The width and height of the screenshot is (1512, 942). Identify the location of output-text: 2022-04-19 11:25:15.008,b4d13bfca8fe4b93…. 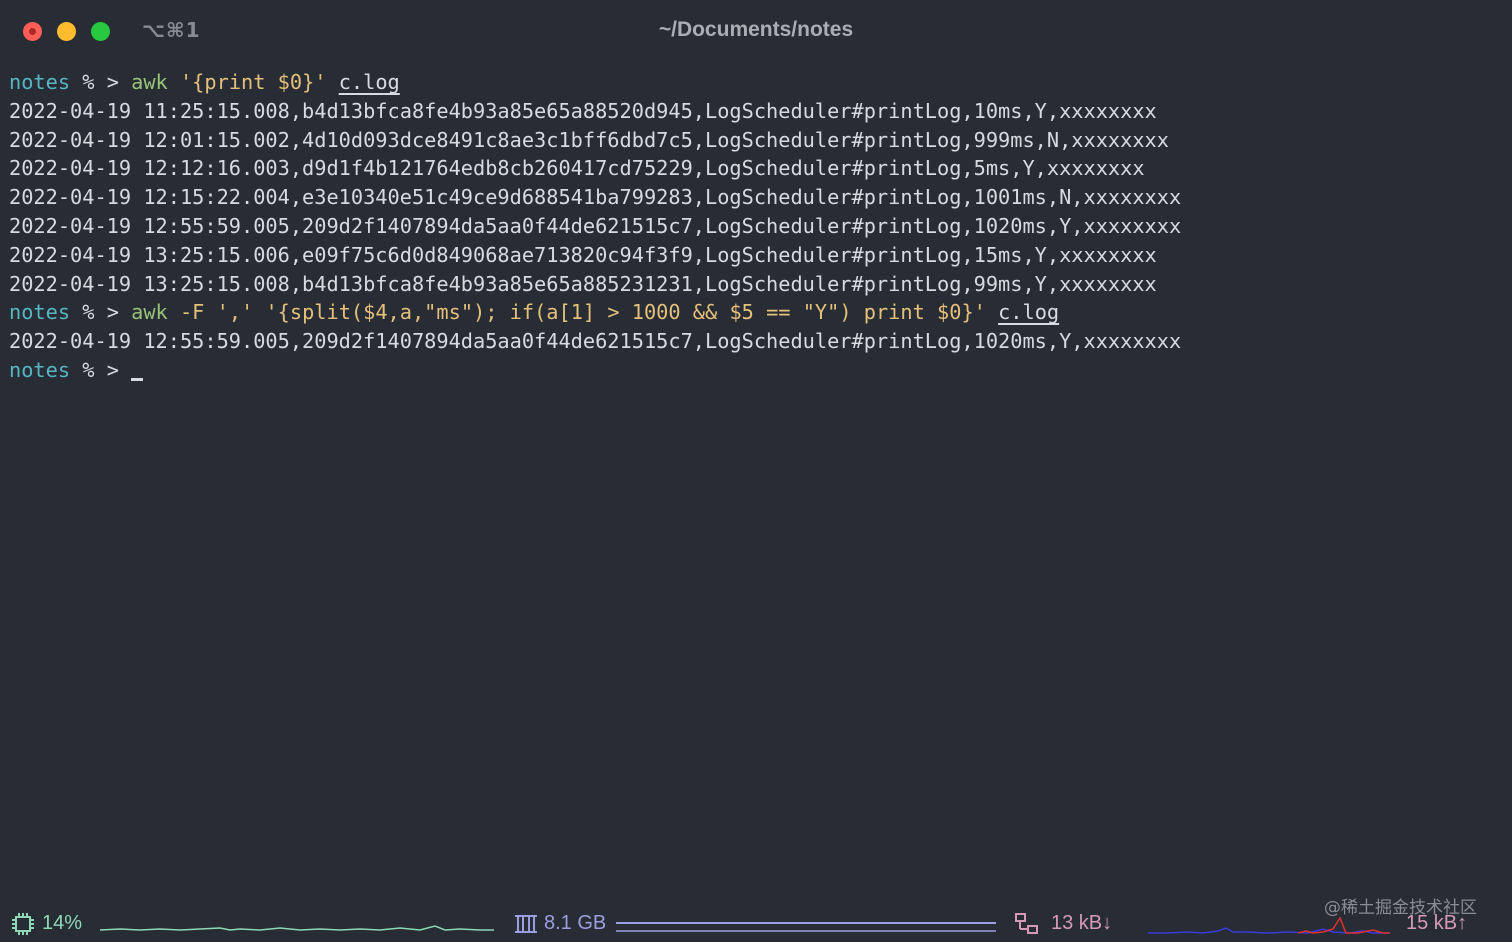
(583, 110).